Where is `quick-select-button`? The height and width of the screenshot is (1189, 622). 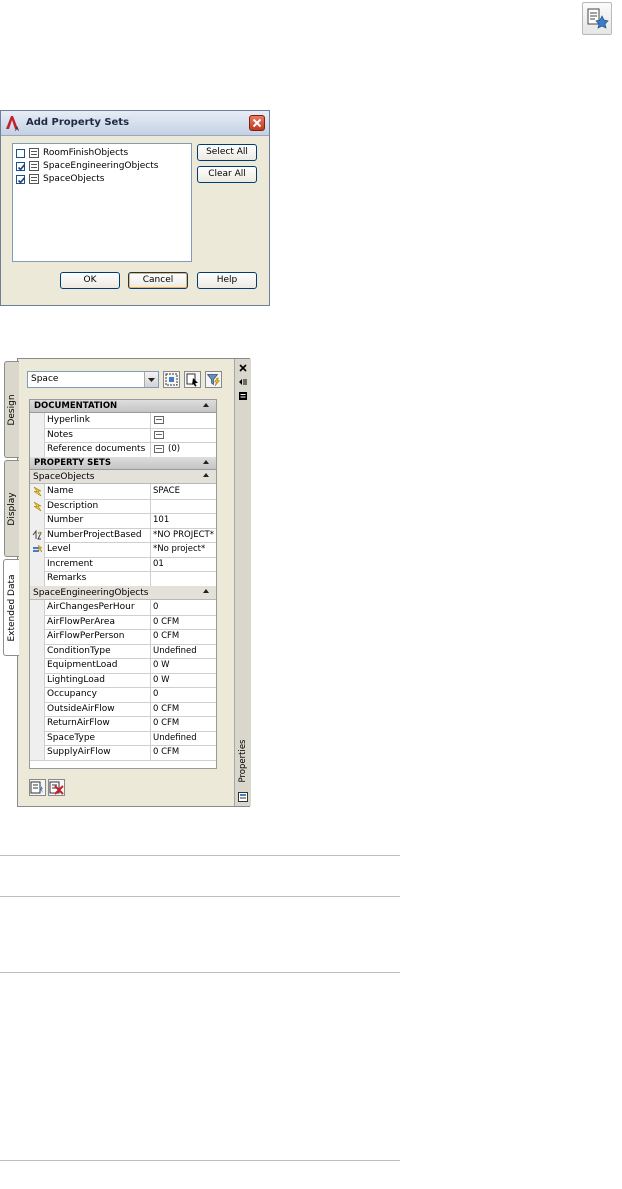
quick-select-button is located at coordinates (192, 379).